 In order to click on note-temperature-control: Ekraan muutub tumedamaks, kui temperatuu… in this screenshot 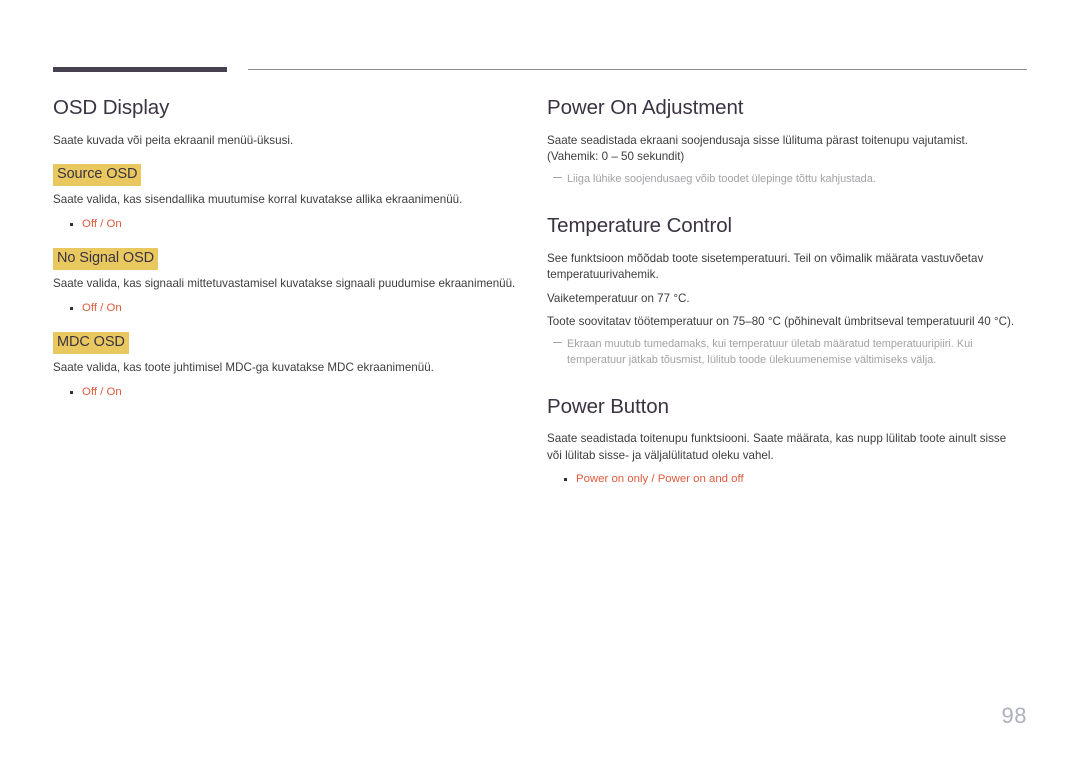, I will do `click(783, 352)`.